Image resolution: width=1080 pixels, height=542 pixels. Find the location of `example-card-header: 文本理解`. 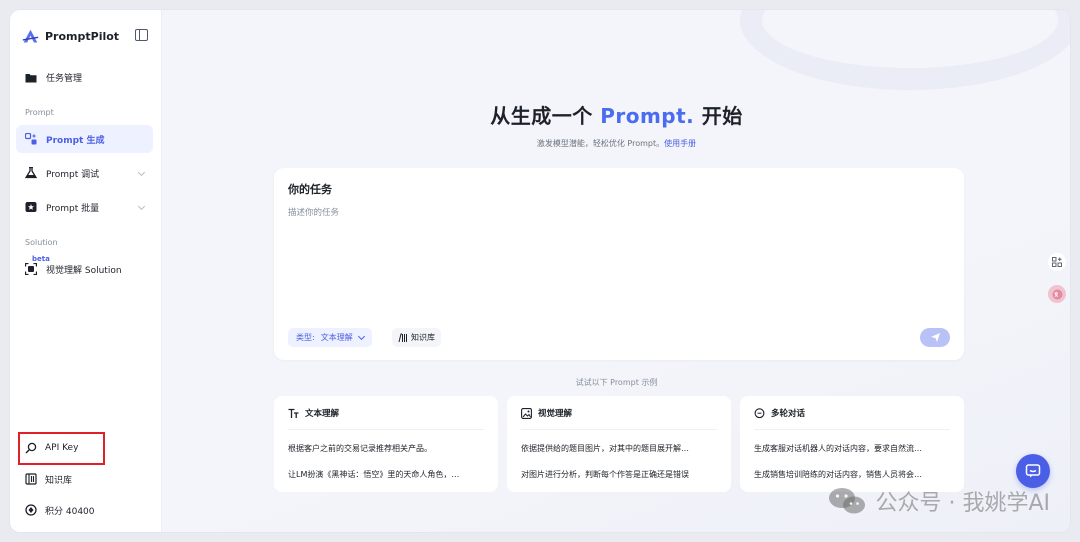

example-card-header: 文本理解 is located at coordinates (313, 413).